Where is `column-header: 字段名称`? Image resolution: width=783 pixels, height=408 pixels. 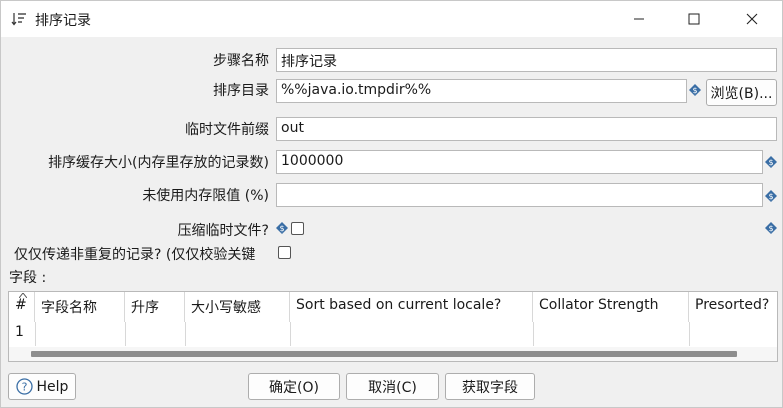
column-header: 字段名称 is located at coordinates (80, 307).